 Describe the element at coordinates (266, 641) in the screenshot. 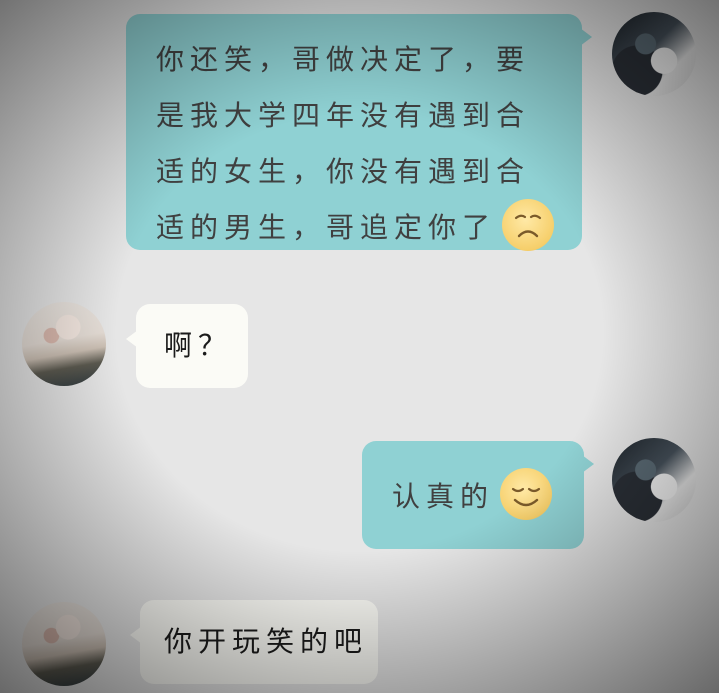

I see `message-text: 你开玩笑的吧` at that location.